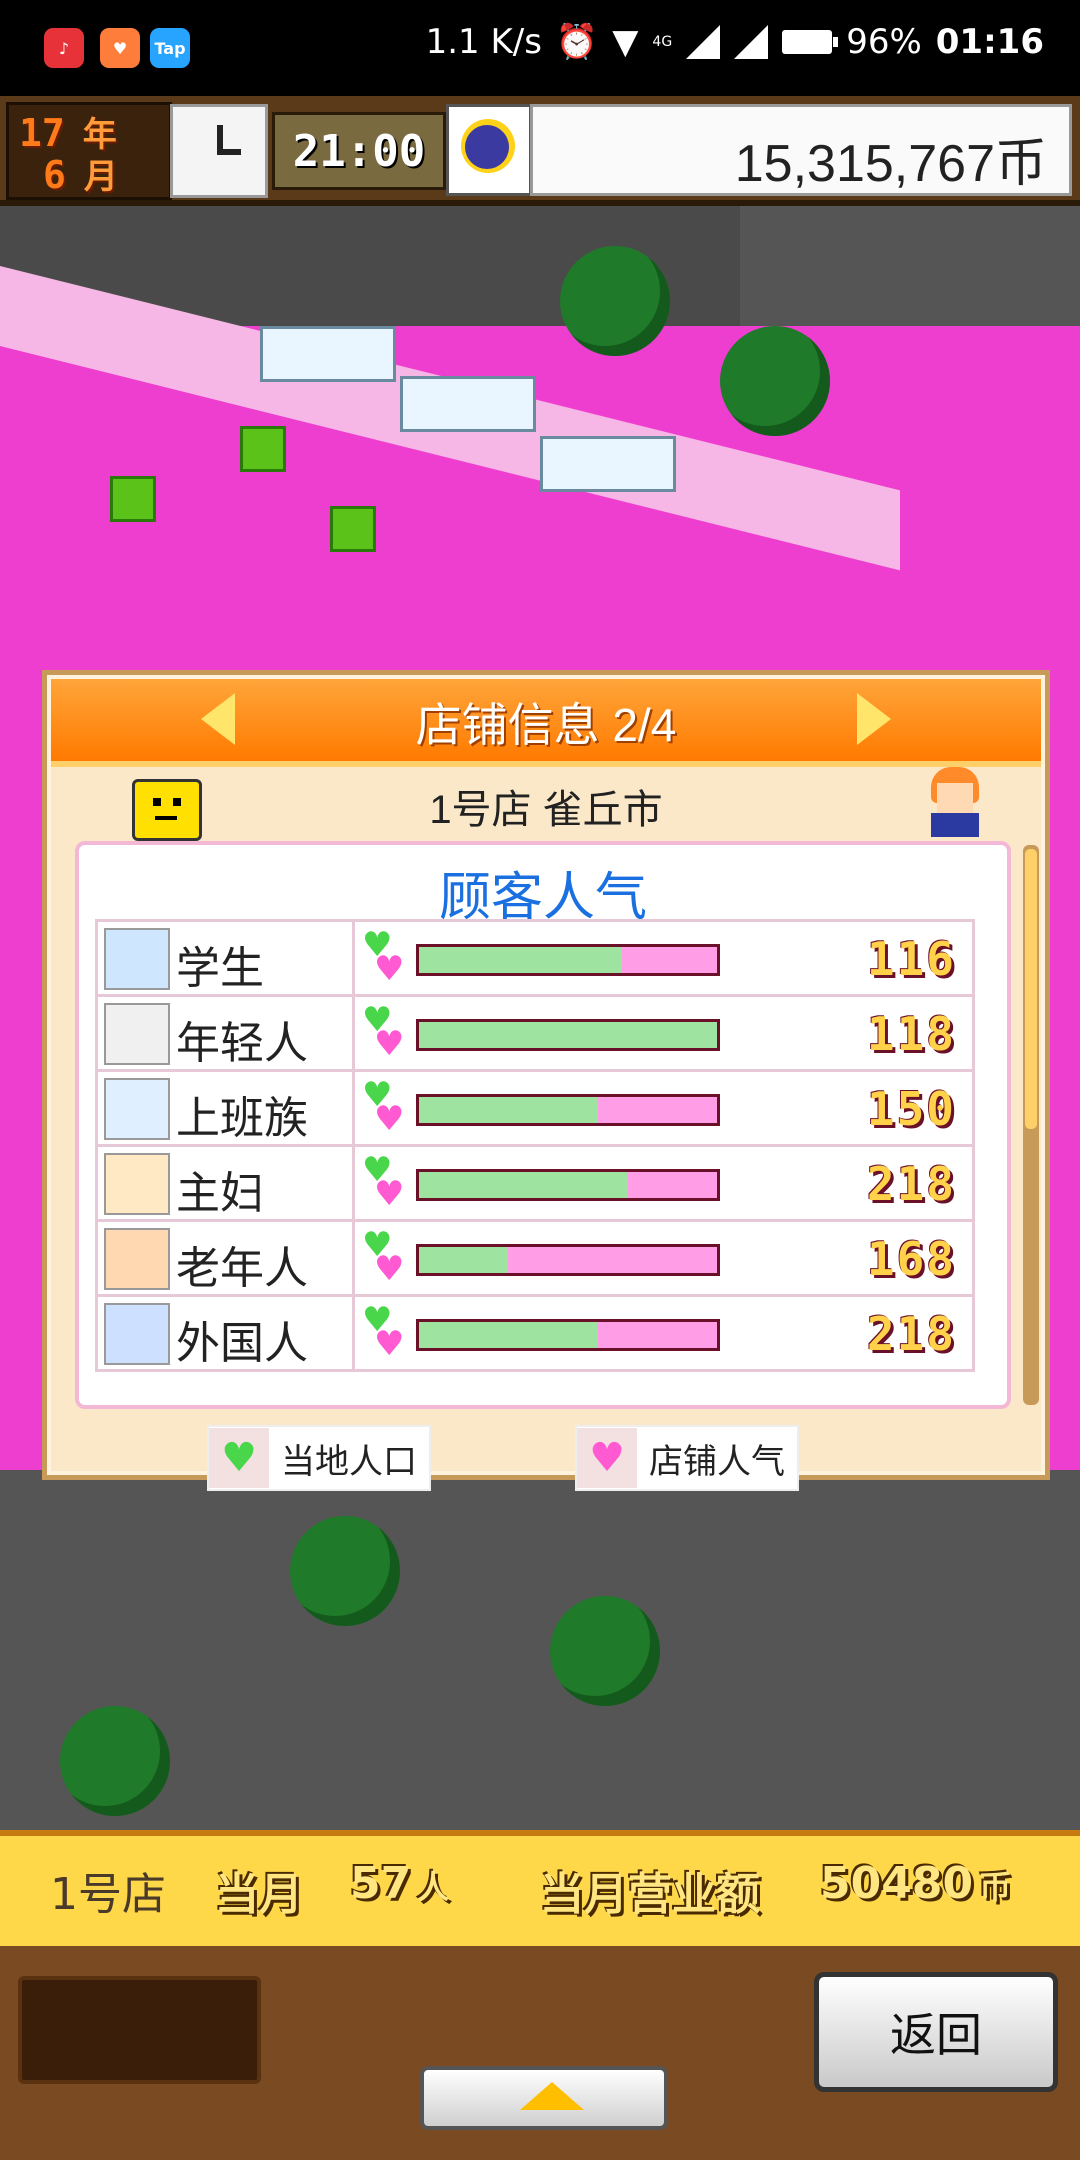 The image size is (1080, 2160). Describe the element at coordinates (717, 1461) in the screenshot. I see `legend-popularity-label: 店铺人气` at that location.